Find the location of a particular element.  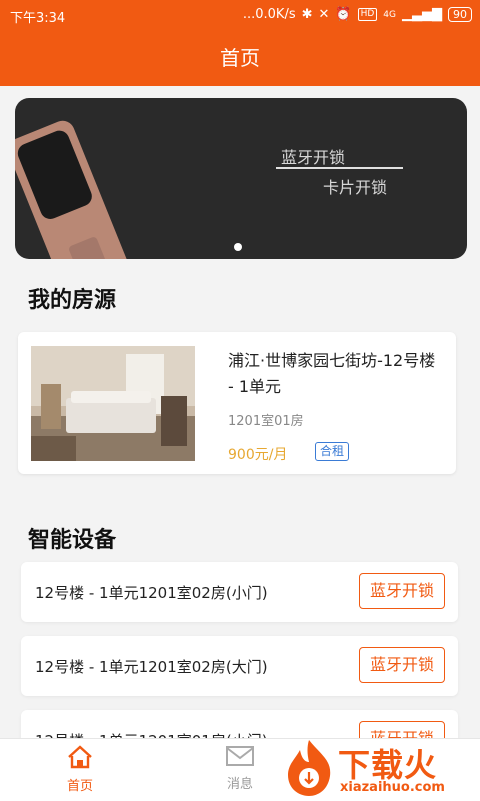

property-tag: 合租 is located at coordinates (332, 451).